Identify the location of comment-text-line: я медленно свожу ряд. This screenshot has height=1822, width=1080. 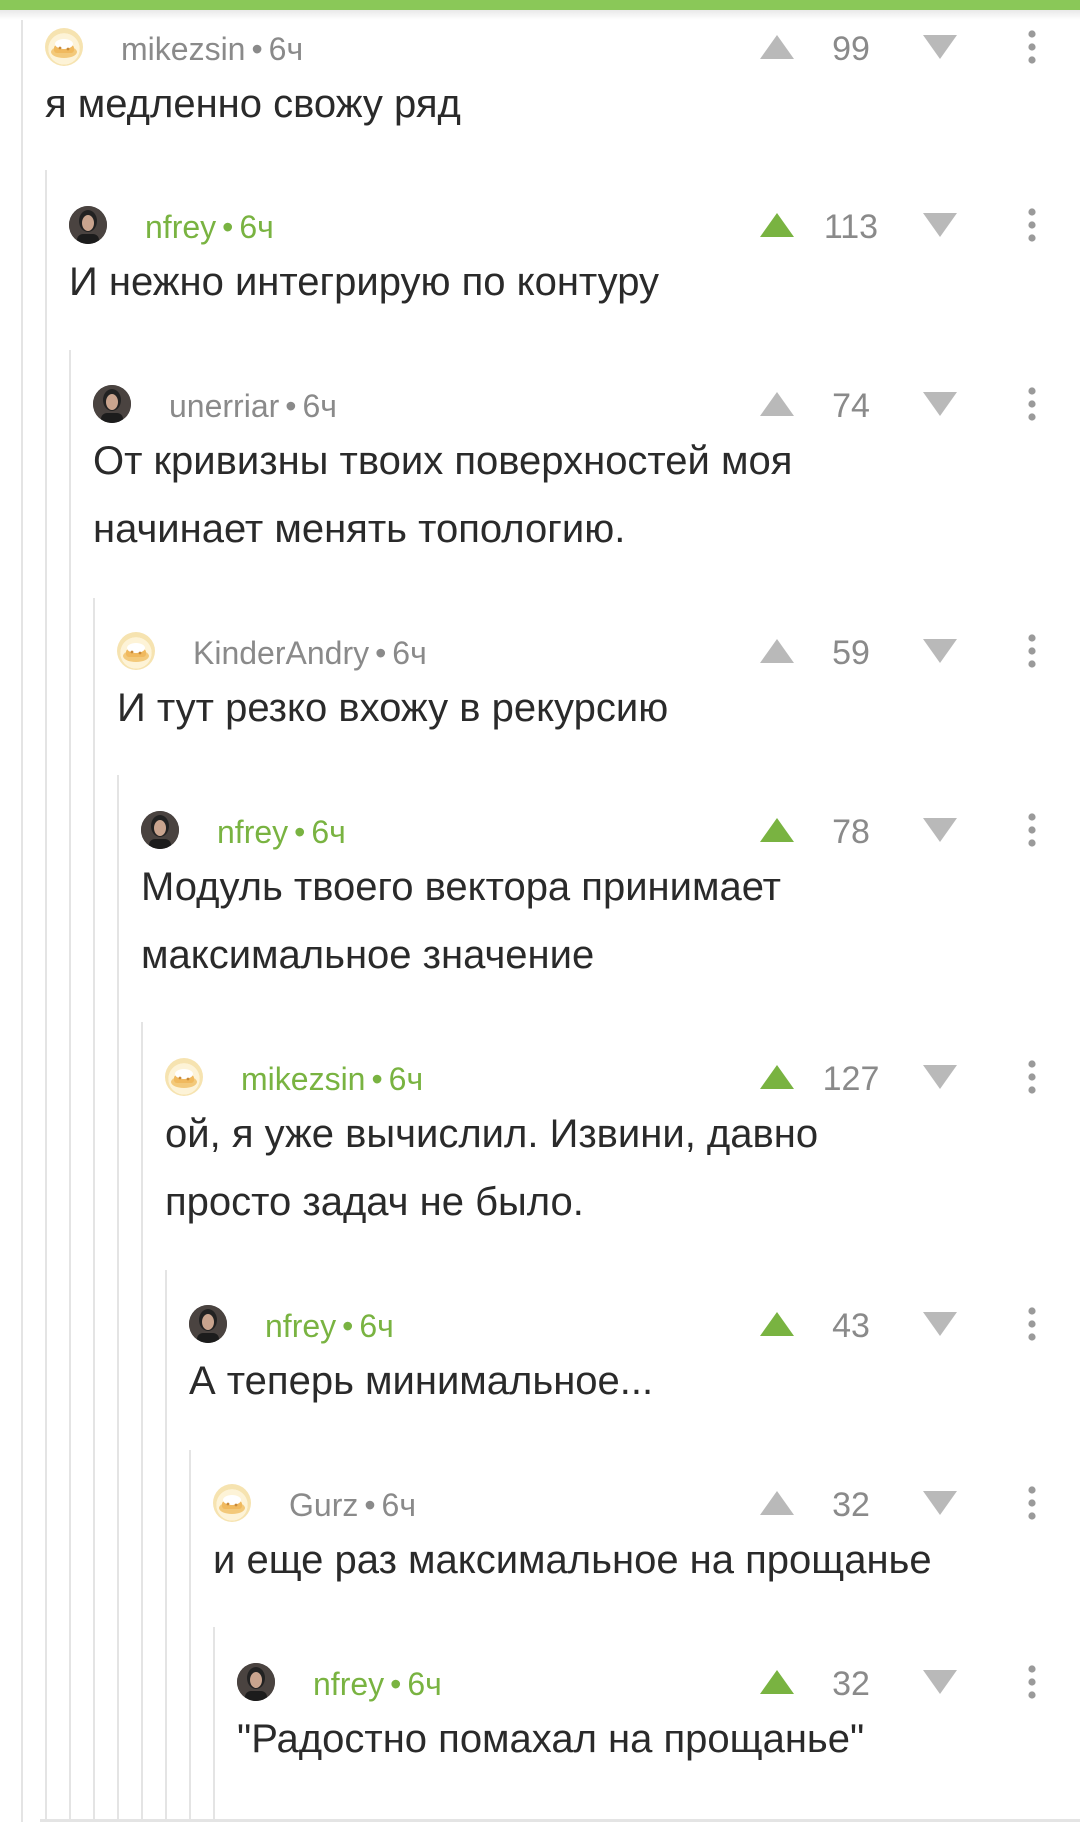
(253, 104).